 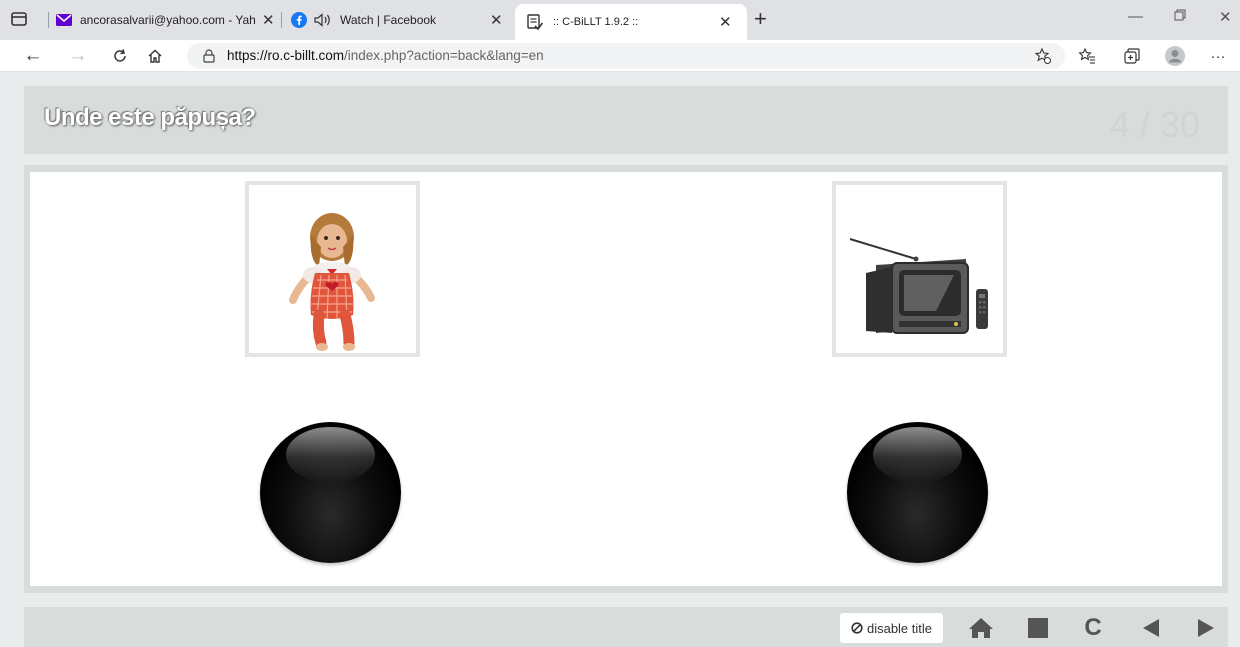 I want to click on disable-title-button: disable title, so click(x=891, y=628).